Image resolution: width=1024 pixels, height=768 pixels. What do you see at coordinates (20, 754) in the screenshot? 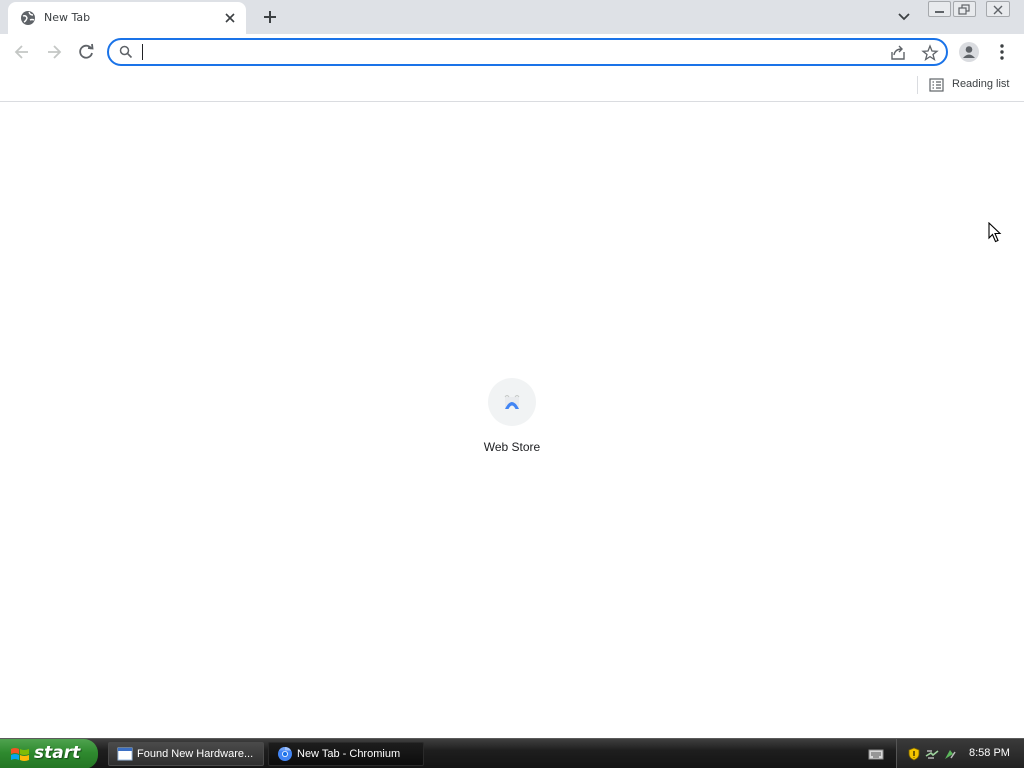
I see `windows-flag-icon` at bounding box center [20, 754].